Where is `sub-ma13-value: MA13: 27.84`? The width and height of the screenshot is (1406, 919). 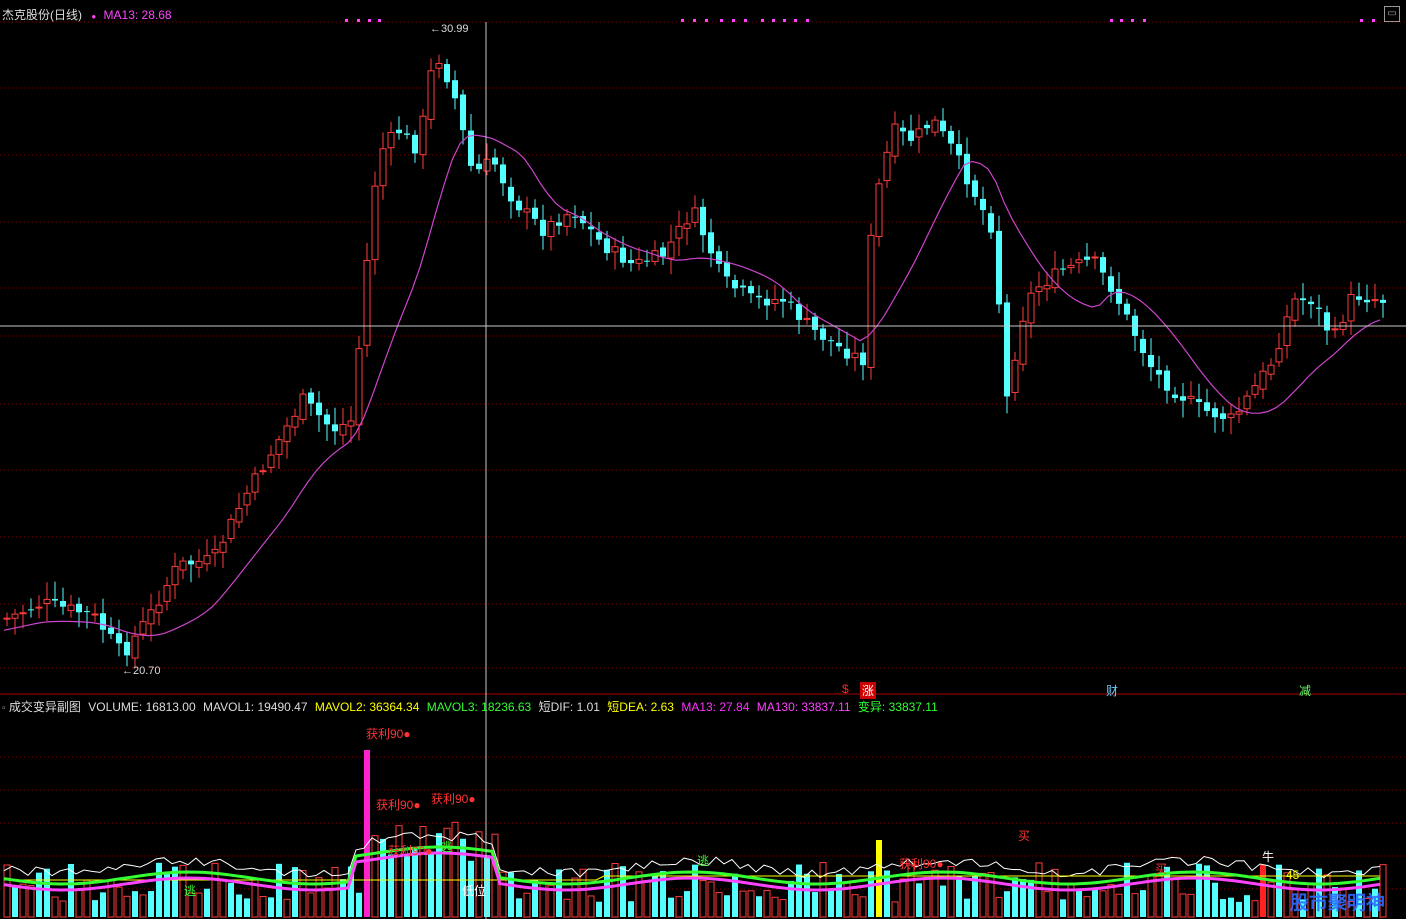 sub-ma13-value: MA13: 27.84 is located at coordinates (715, 707).